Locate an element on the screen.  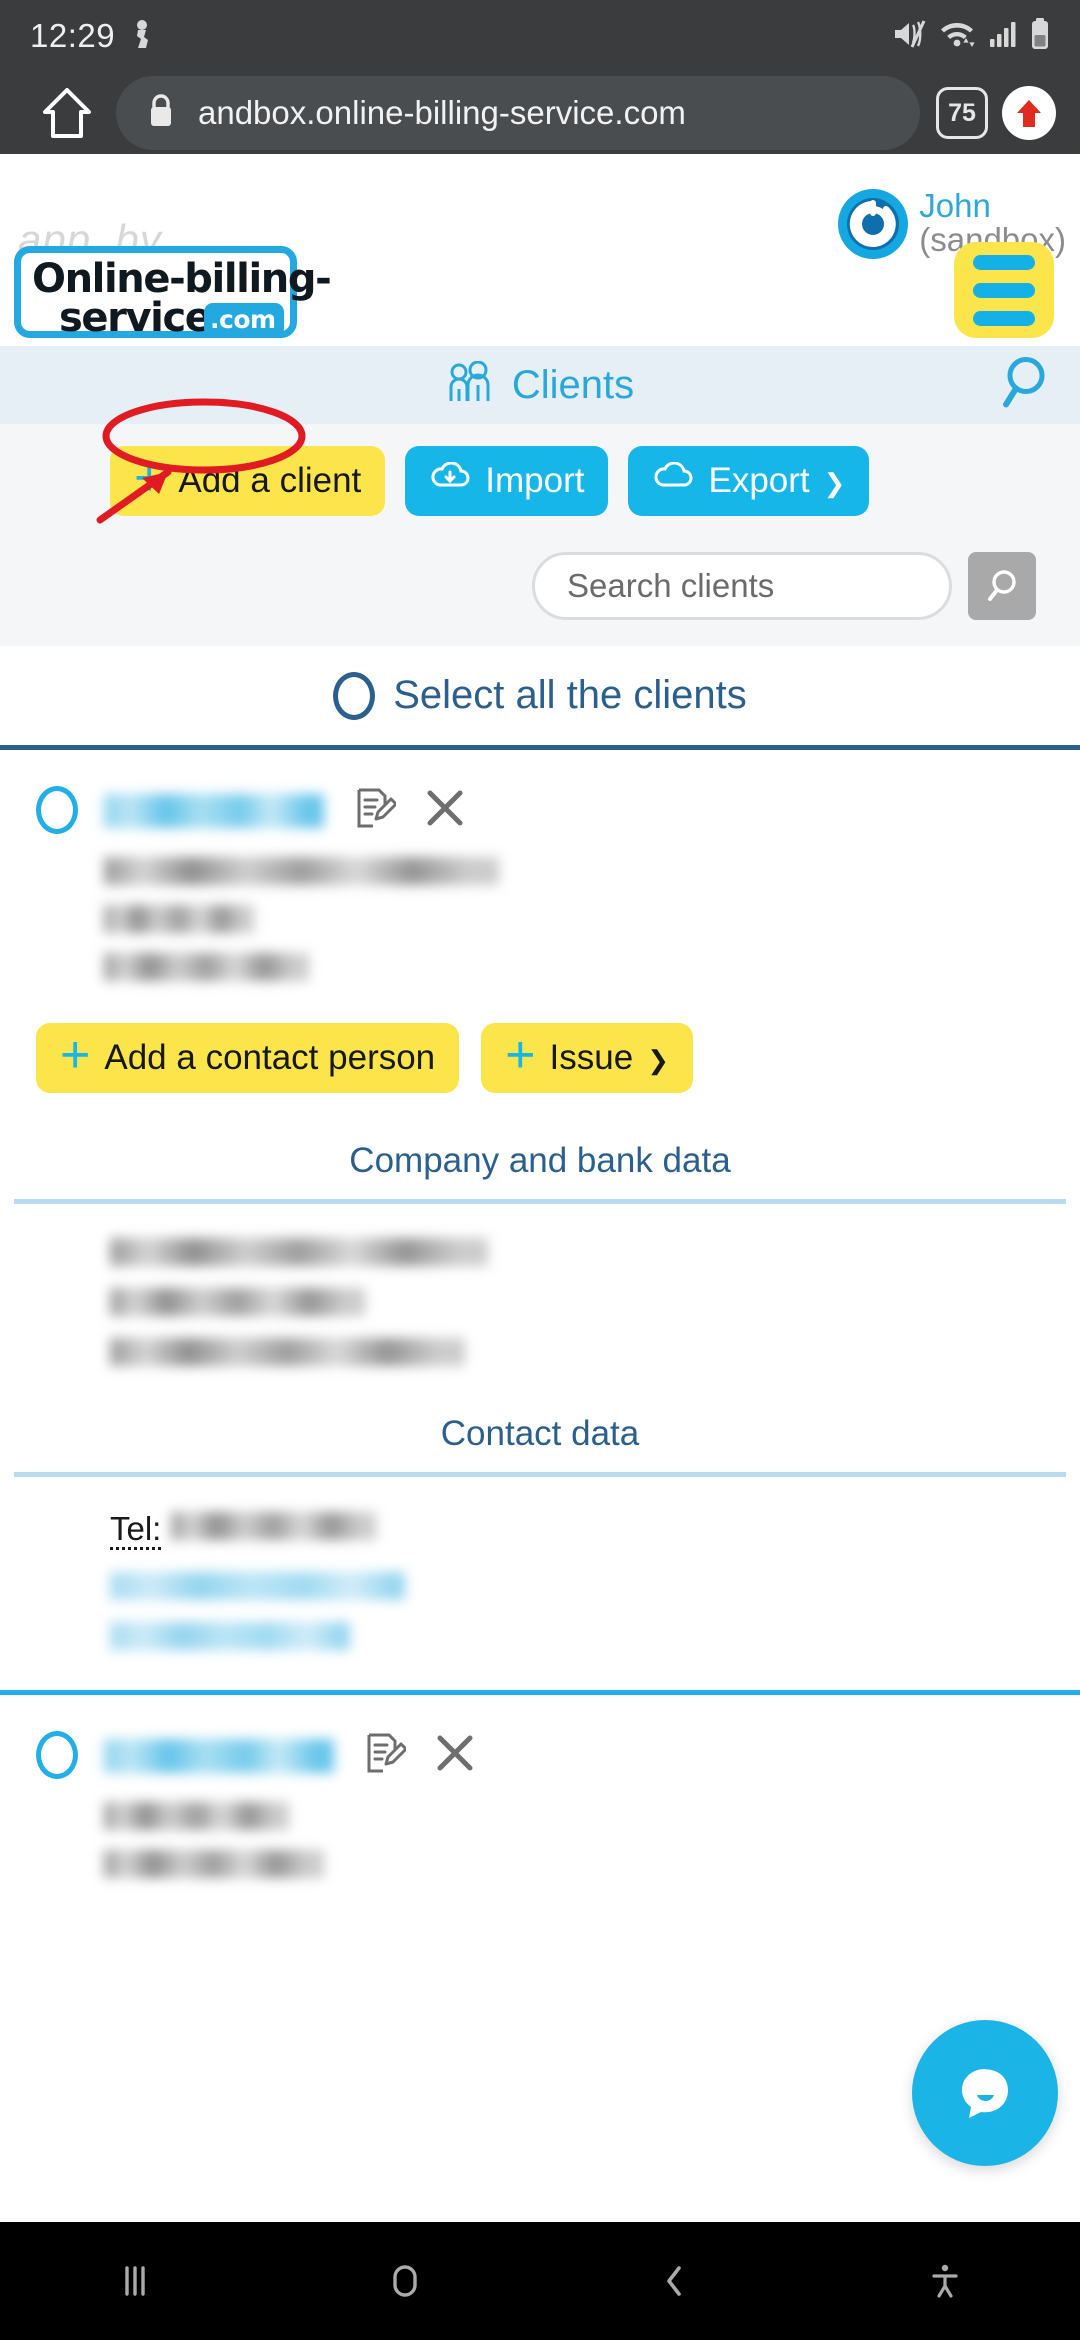
add-client-button: + Add a client is located at coordinates (248, 481).